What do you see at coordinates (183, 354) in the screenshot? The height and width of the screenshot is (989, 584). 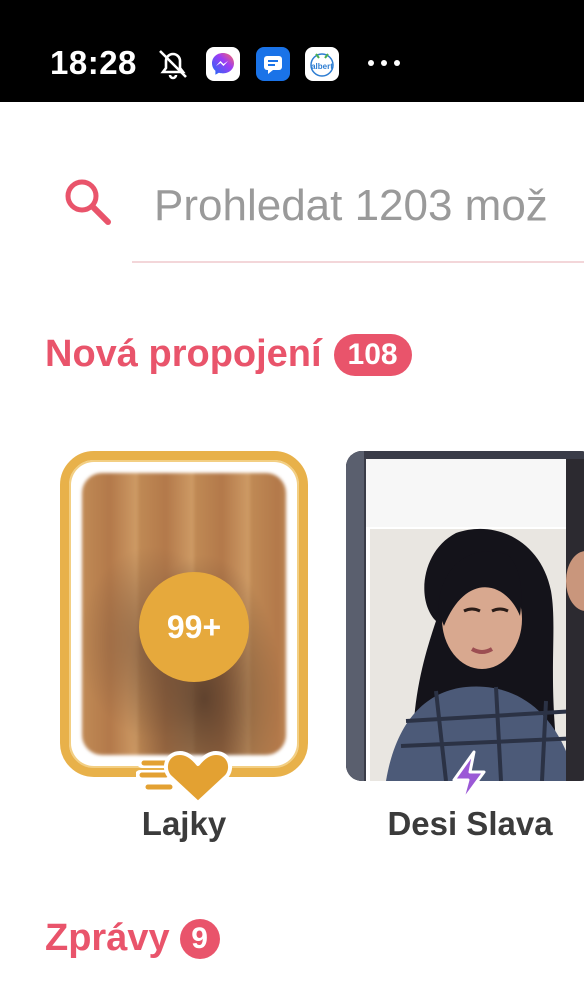 I see `new-matches-title: Nová propojení` at bounding box center [183, 354].